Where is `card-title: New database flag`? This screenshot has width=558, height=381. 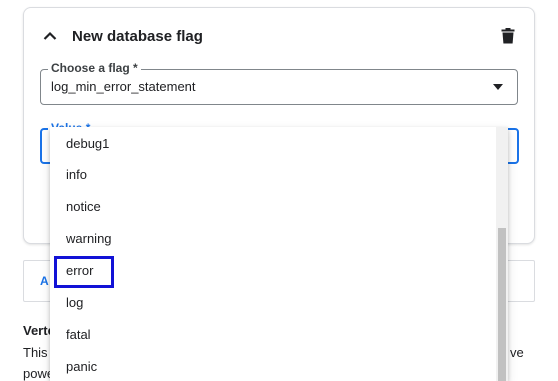
card-title: New database flag is located at coordinates (137, 36).